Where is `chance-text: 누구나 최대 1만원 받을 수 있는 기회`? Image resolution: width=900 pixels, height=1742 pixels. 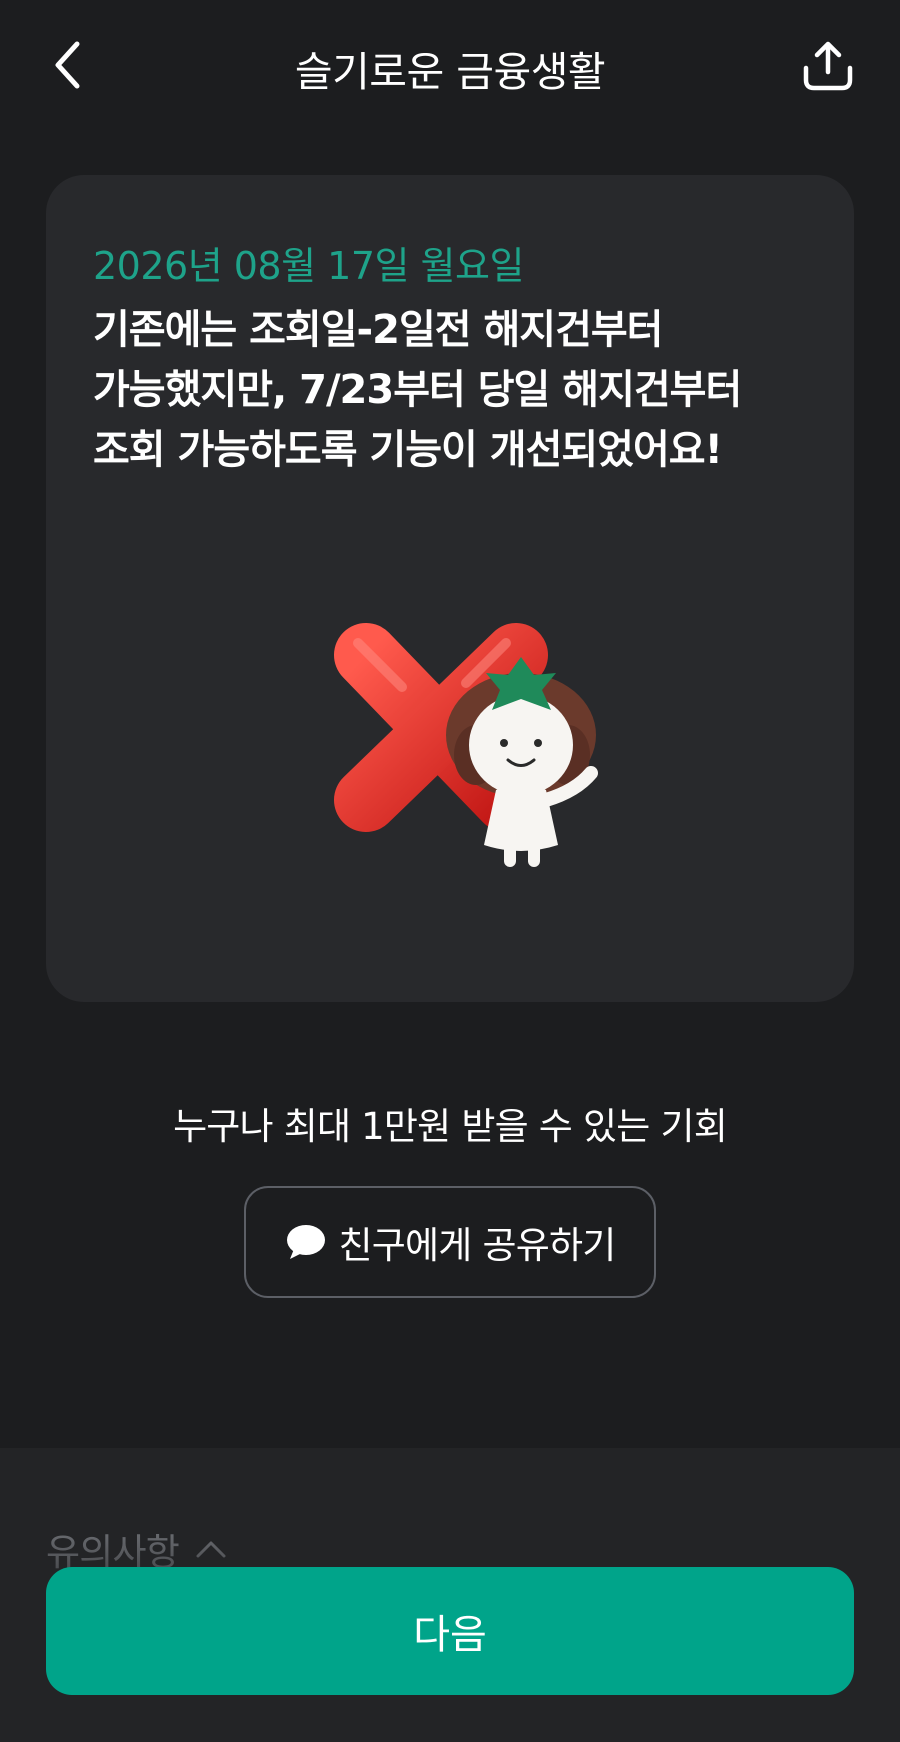
chance-text: 누구나 최대 1만원 받을 수 있는 기회 is located at coordinates (450, 1126).